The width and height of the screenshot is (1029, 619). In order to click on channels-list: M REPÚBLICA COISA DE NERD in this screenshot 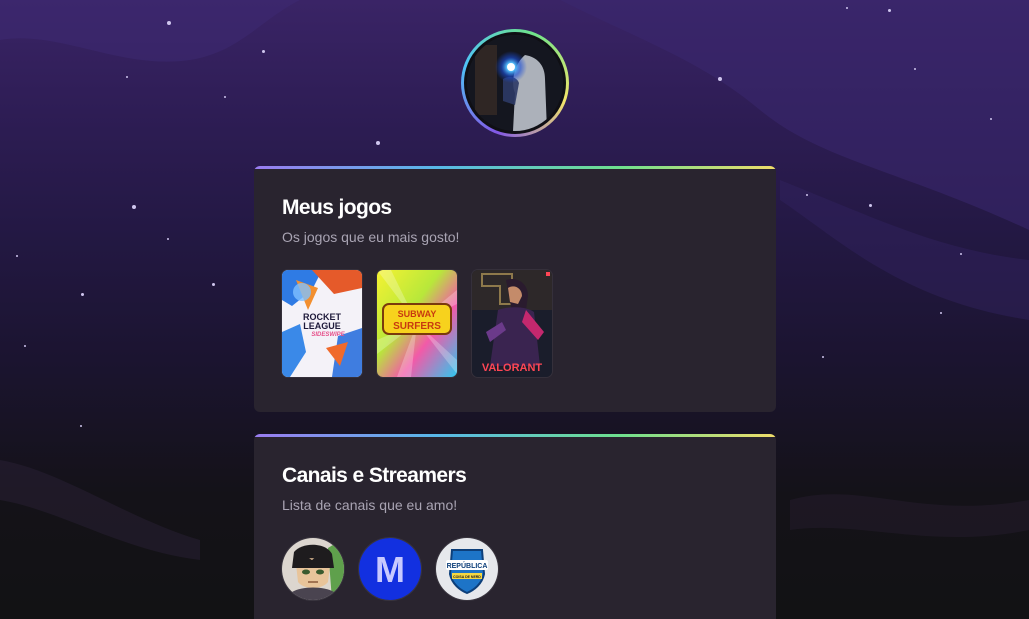, I will do `click(515, 569)`.